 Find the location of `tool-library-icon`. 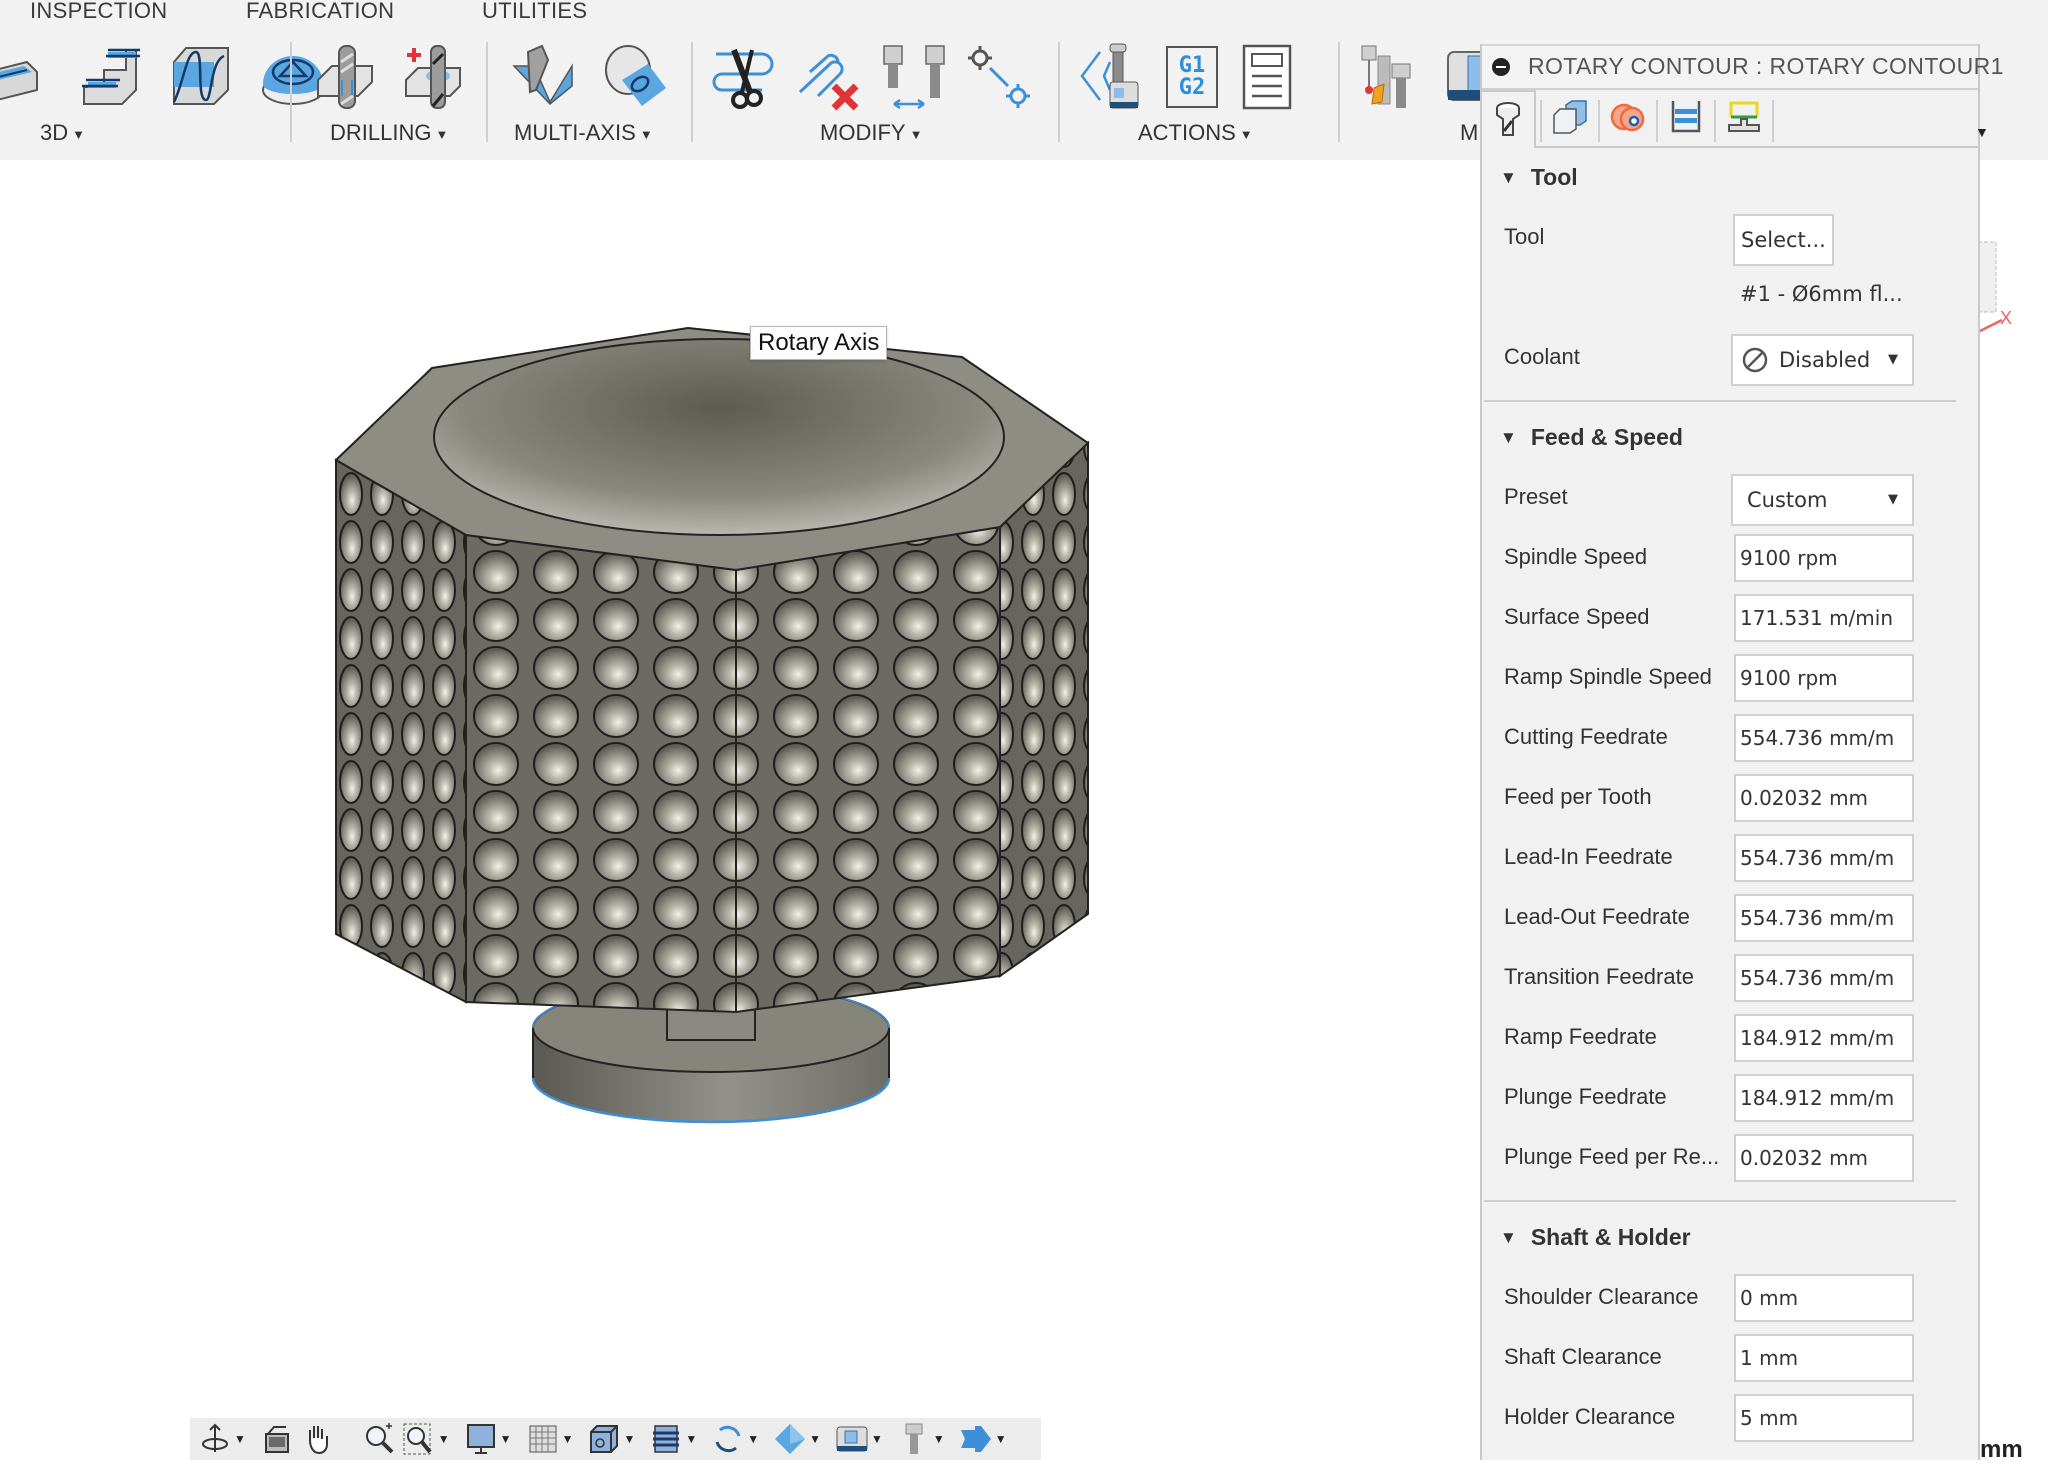

tool-library-icon is located at coordinates (1395, 77).